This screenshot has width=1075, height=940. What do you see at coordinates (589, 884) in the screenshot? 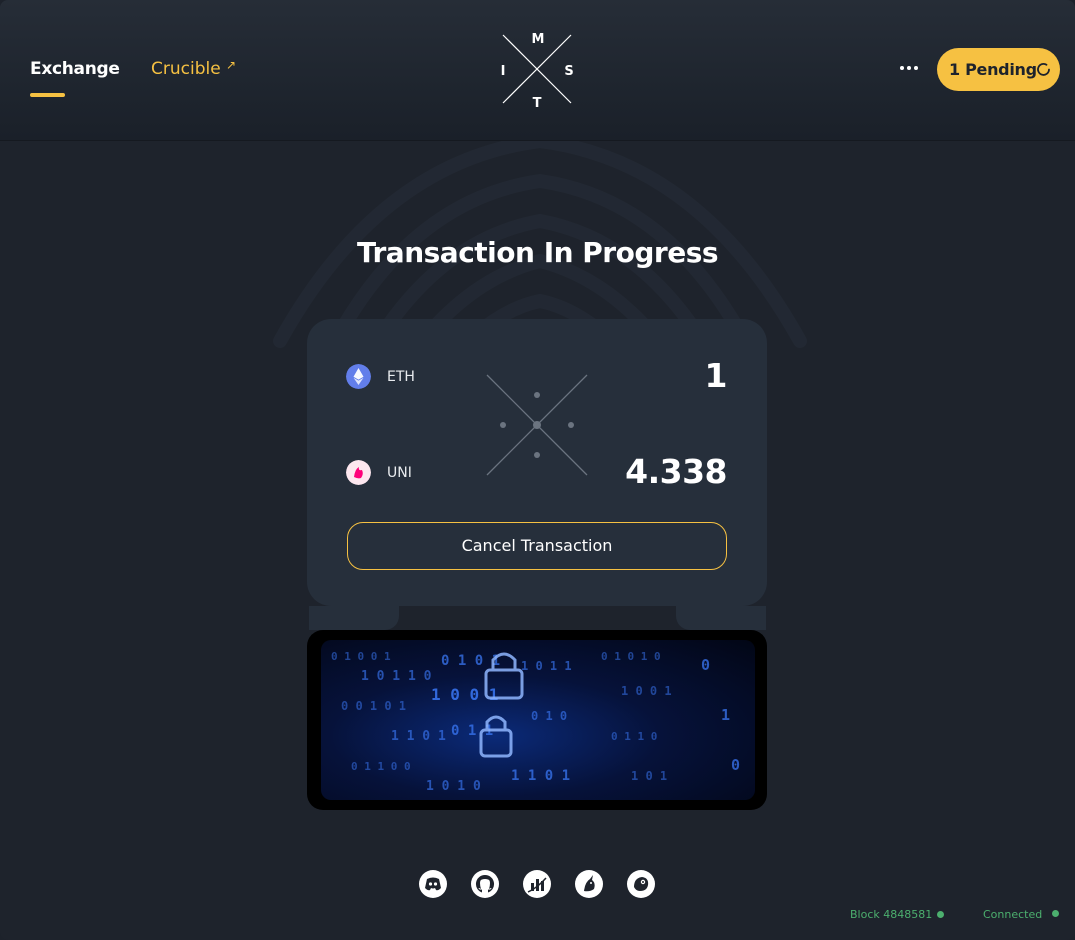
I see `unicorn-icon` at bounding box center [589, 884].